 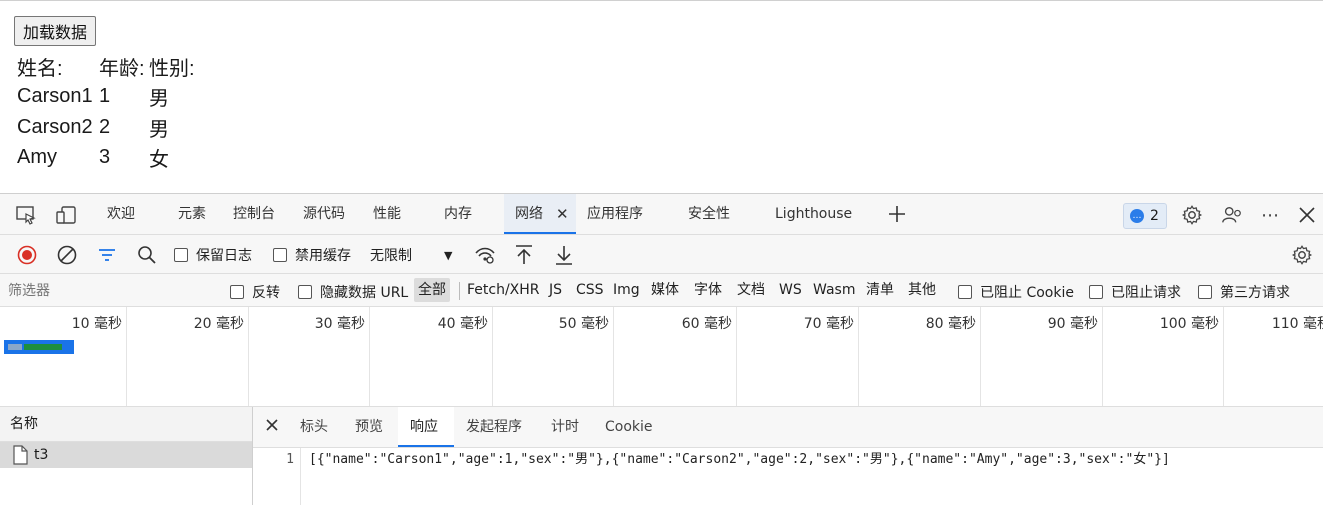 What do you see at coordinates (1307, 215) in the screenshot?
I see `close-devtools-icon` at bounding box center [1307, 215].